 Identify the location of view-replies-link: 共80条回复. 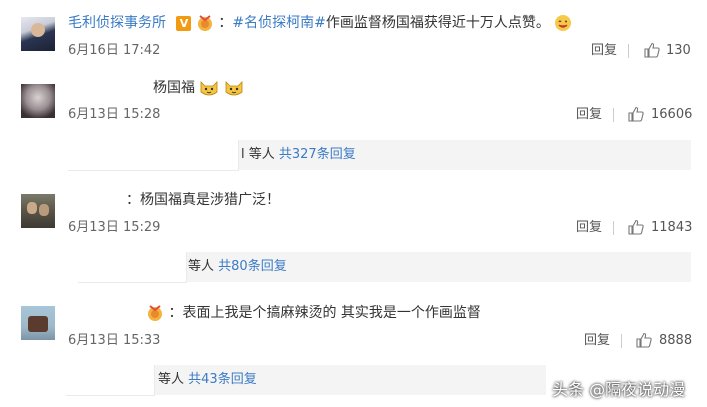
(252, 266).